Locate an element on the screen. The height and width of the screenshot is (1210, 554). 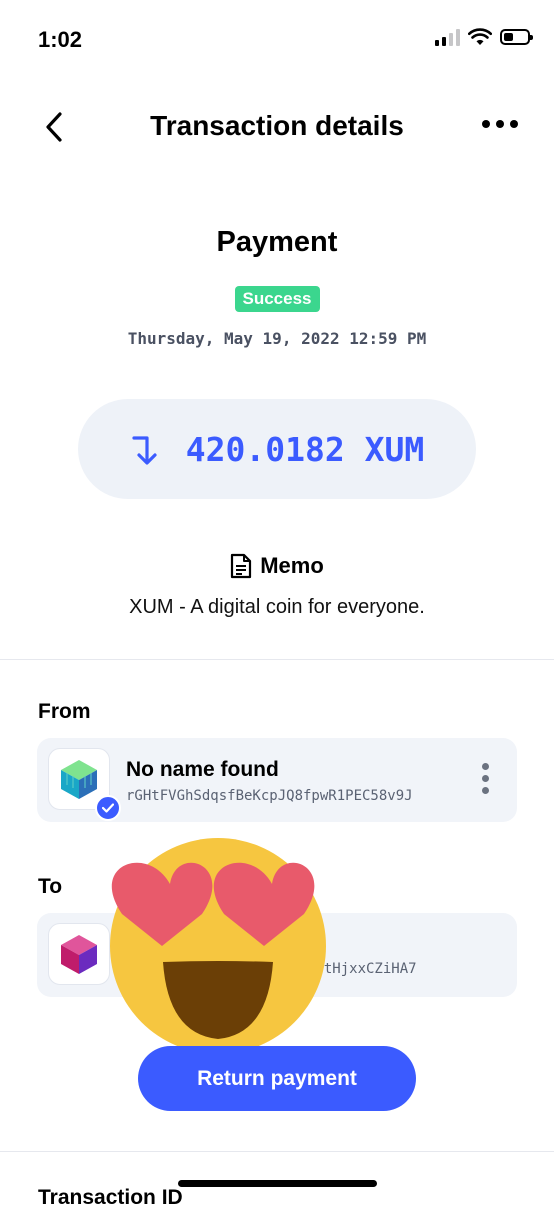
from-account-address: rGHtFVGhSdqsfBeKcpJQ8fpwR1PEC58v9J is located at coordinates (269, 796).